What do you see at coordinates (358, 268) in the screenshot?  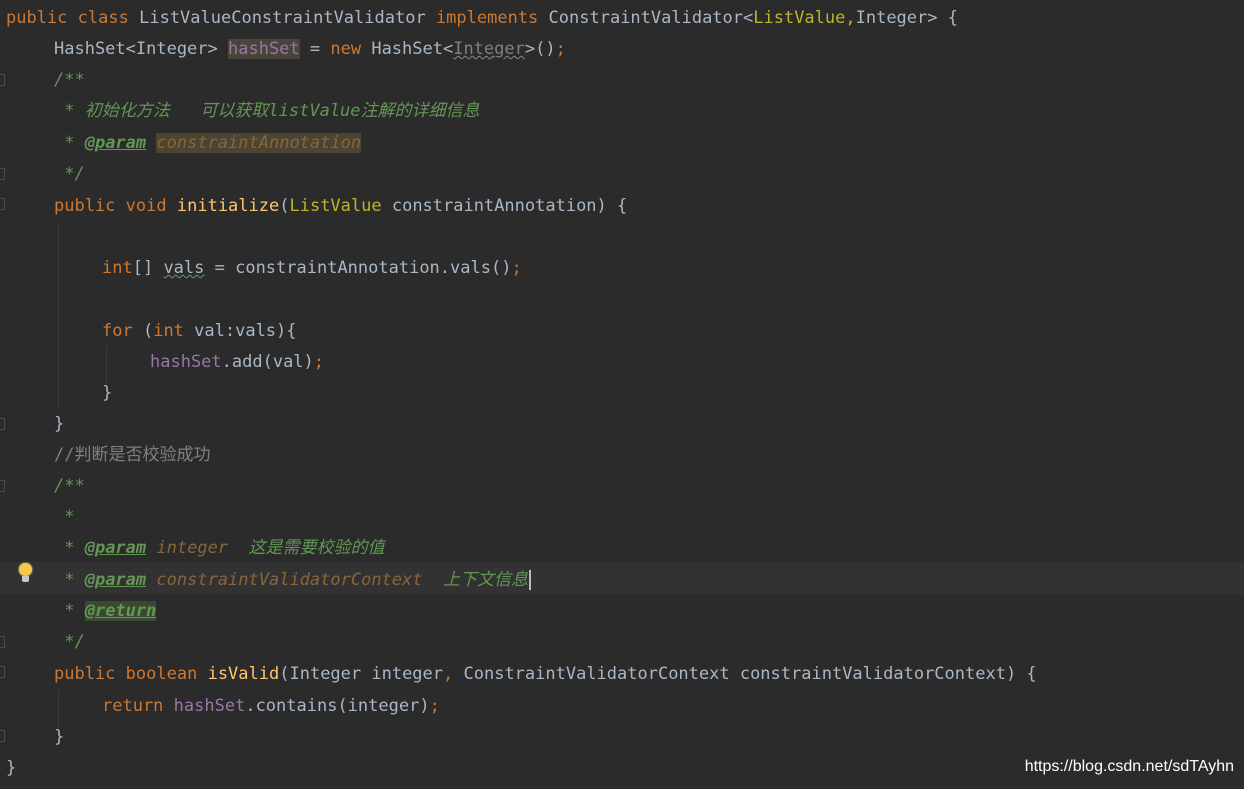 I see `expression: = constraintAnnotation.vals()` at bounding box center [358, 268].